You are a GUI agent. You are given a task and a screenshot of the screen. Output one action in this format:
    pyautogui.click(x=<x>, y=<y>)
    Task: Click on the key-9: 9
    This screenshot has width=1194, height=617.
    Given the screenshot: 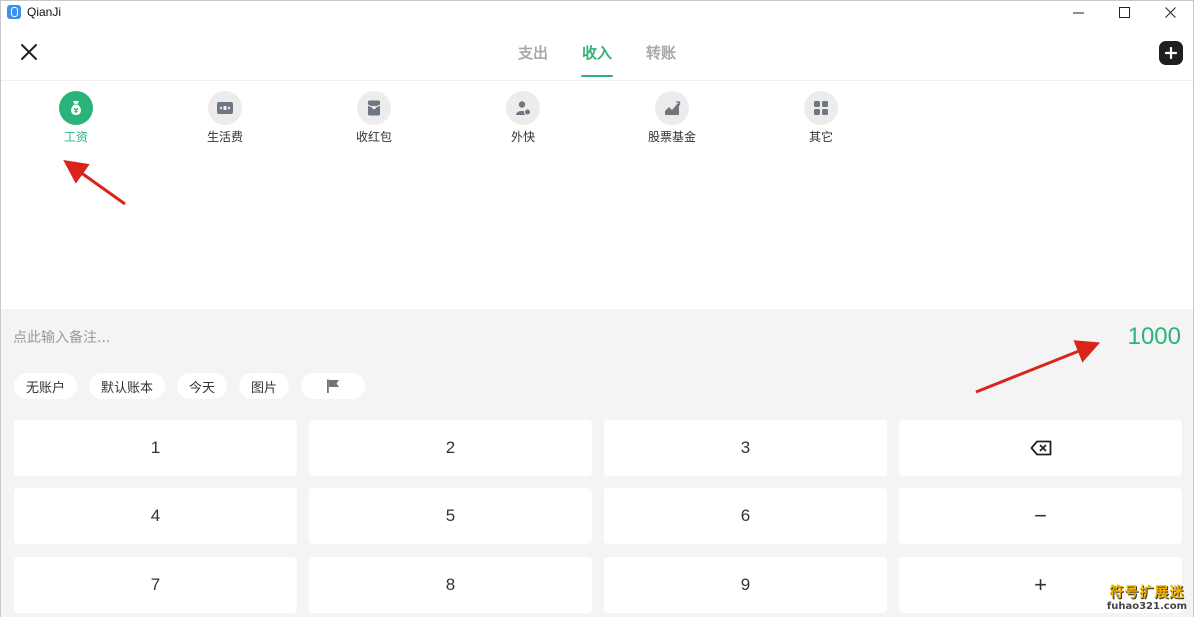 What is the action you would take?
    pyautogui.click(x=745, y=585)
    